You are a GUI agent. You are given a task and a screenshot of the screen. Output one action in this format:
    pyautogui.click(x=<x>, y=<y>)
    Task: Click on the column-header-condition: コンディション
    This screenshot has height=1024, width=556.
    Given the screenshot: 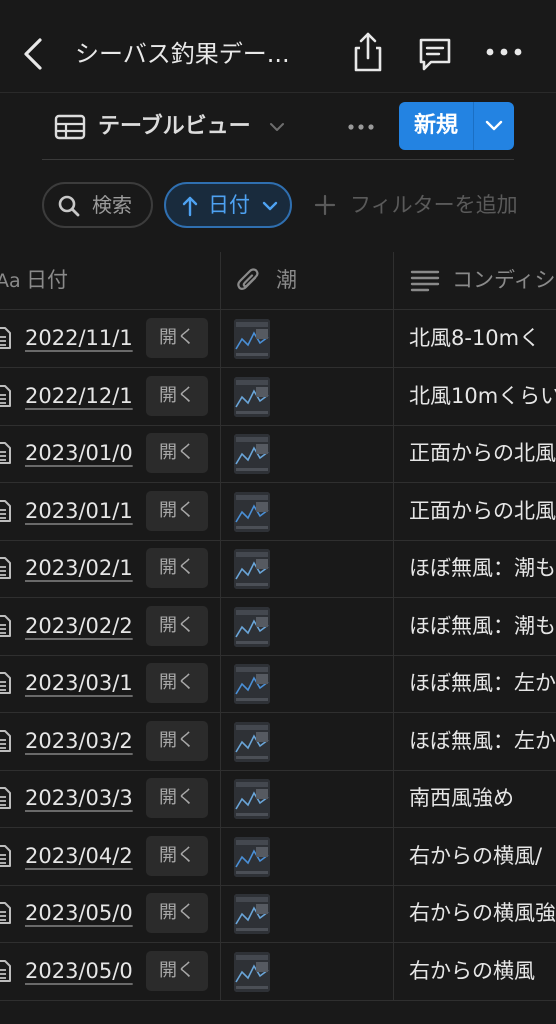 What is the action you would take?
    pyautogui.click(x=504, y=280)
    